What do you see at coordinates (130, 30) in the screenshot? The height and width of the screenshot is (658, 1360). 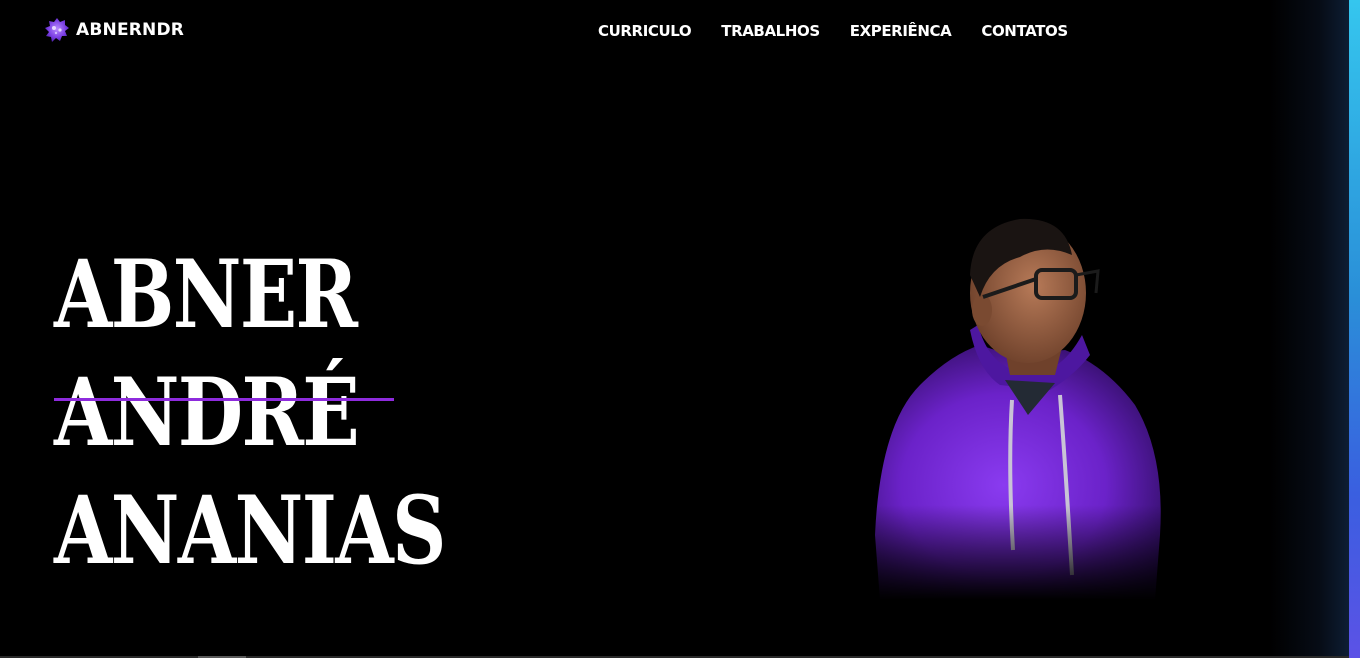 I see `logo-text: ABNERNDR` at bounding box center [130, 30].